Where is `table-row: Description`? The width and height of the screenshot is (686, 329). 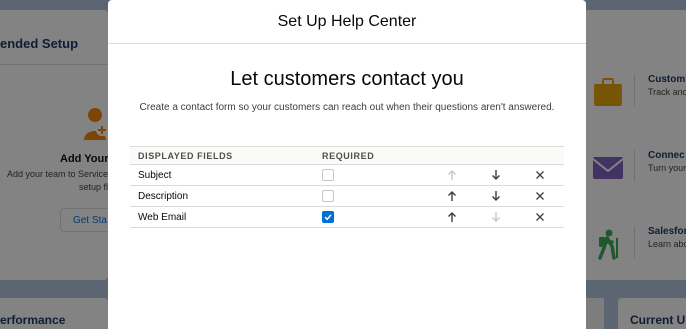
table-row: Description is located at coordinates (347, 196).